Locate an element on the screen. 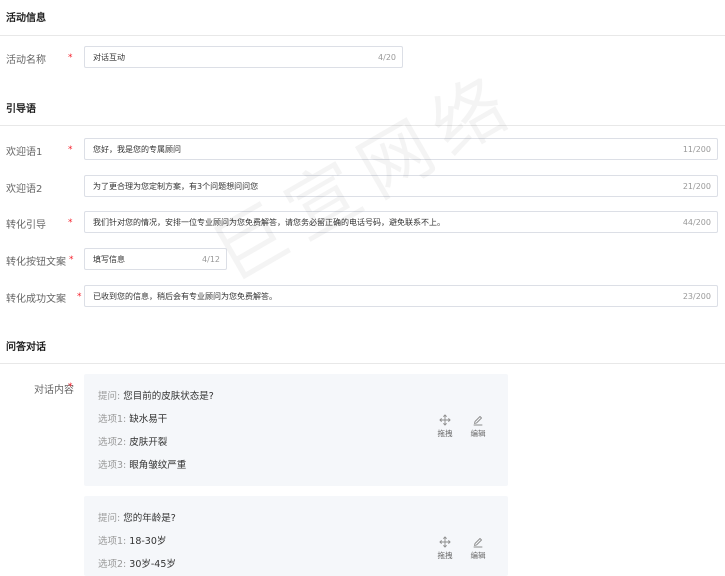 Image resolution: width=725 pixels, height=576 pixels. qa-option: 选项1: 缺水易干 is located at coordinates (132, 418).